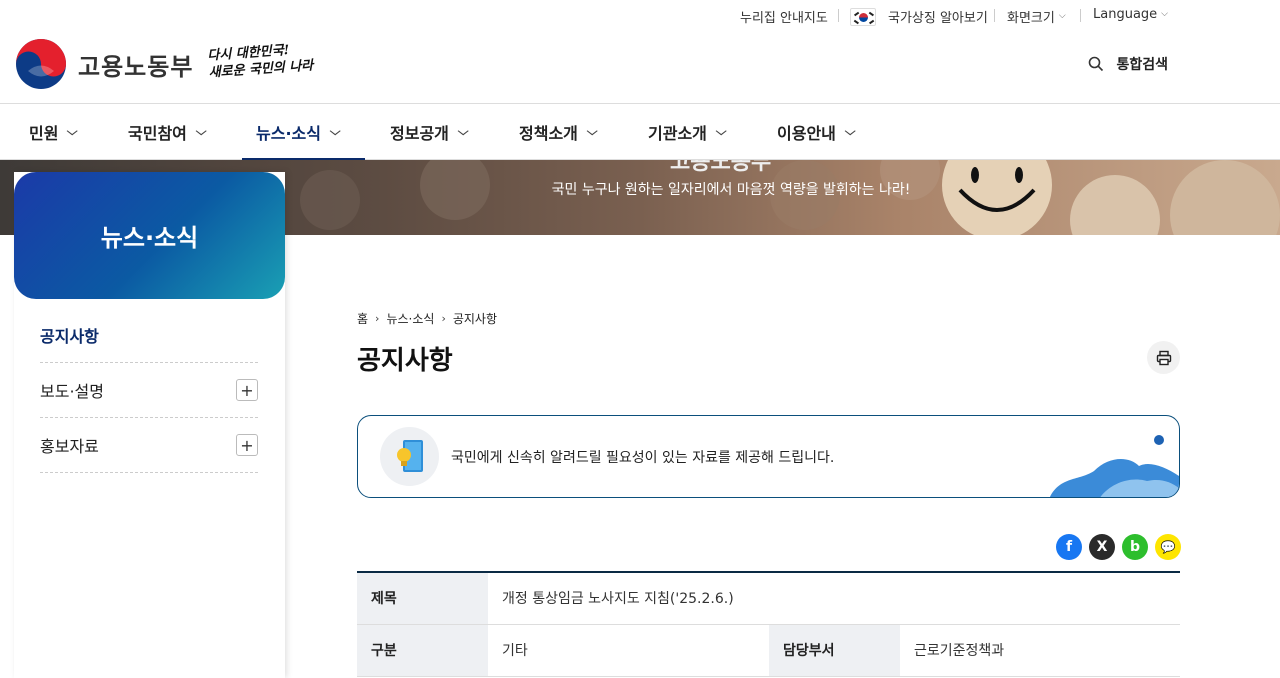 The height and width of the screenshot is (678, 1280). Describe the element at coordinates (410, 318) in the screenshot. I see `breadcrumb-news: 뉴스·소식` at that location.